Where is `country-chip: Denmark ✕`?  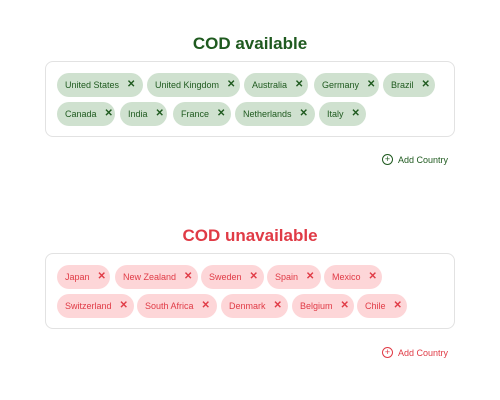
country-chip: Denmark ✕ is located at coordinates (254, 306).